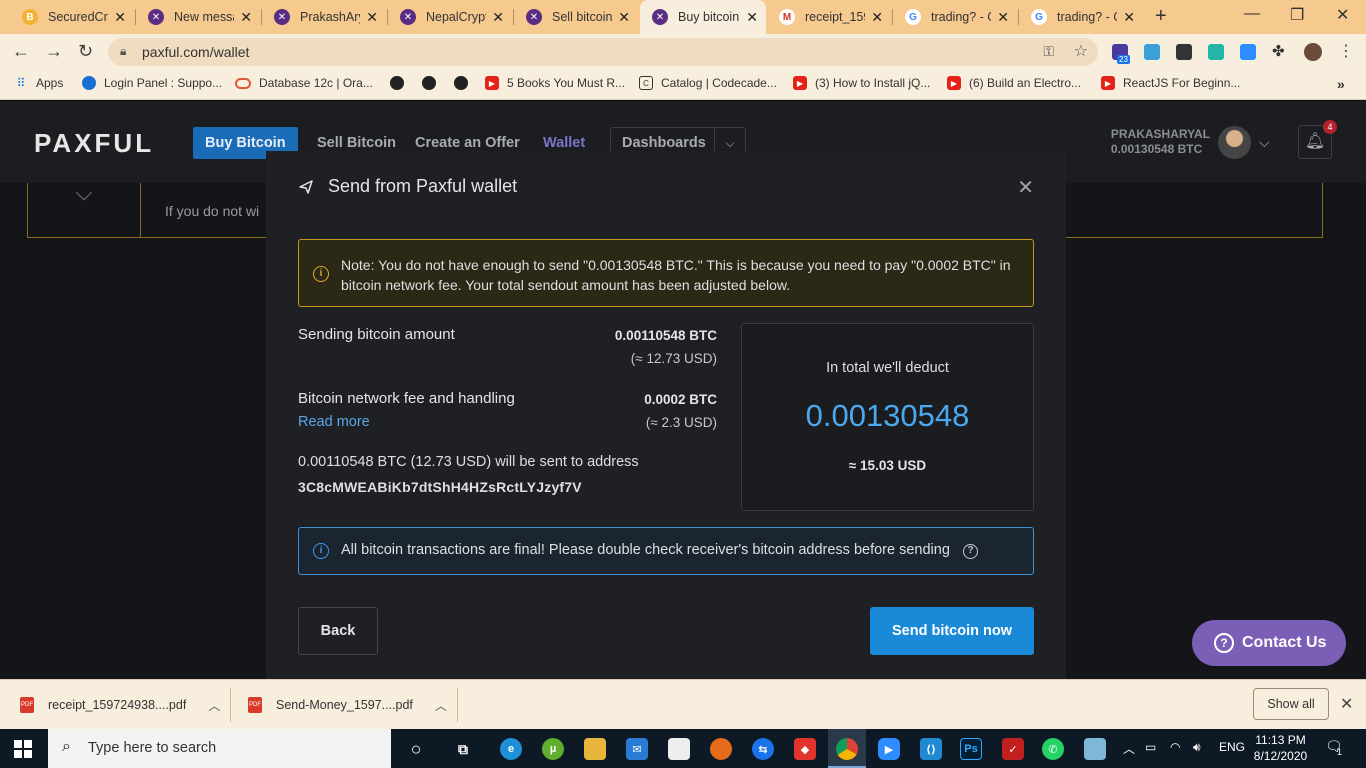  What do you see at coordinates (1081, 51) in the screenshot?
I see `bookmark-star-icon: ☆` at bounding box center [1081, 51].